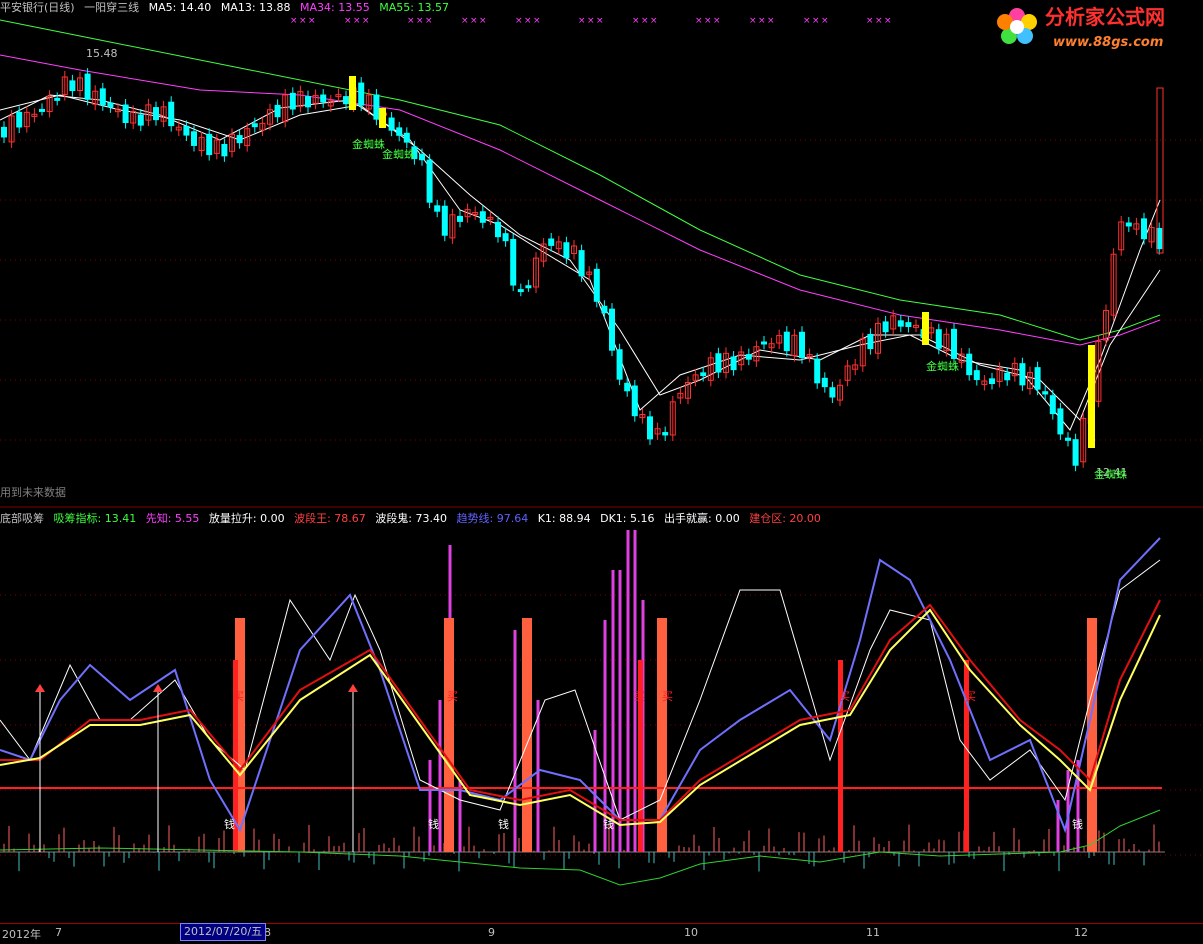  I want to click on month-7: 7, so click(58, 932).